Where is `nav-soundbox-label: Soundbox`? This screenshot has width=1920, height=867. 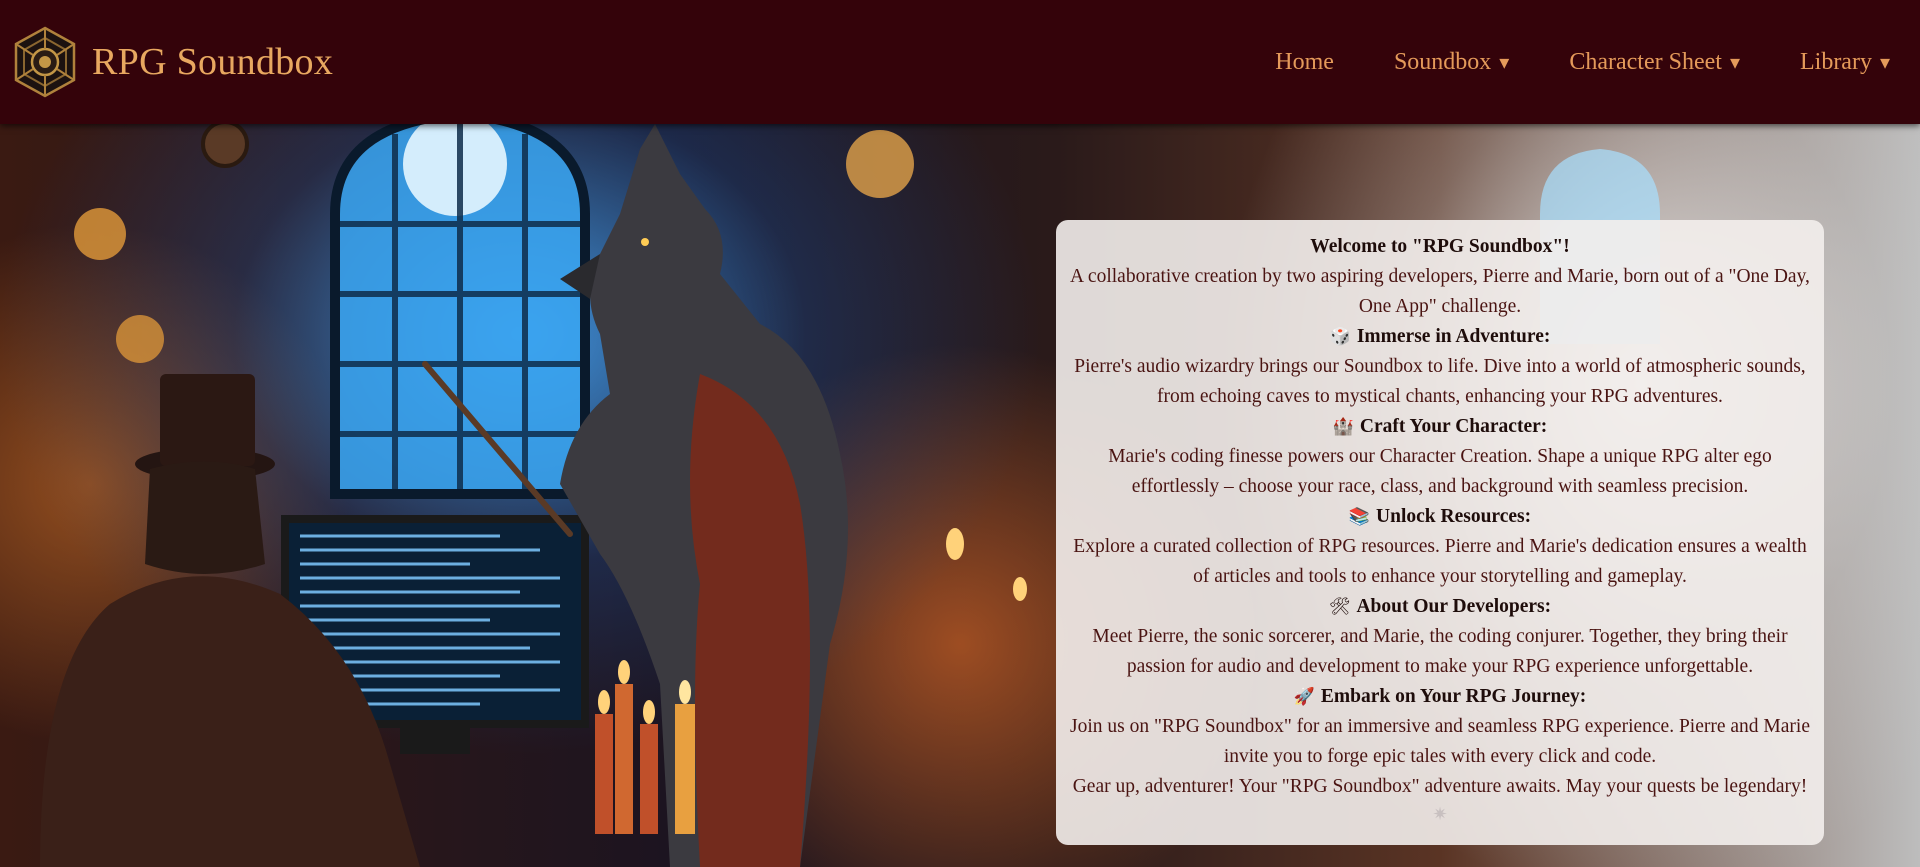 nav-soundbox-label: Soundbox is located at coordinates (1442, 61).